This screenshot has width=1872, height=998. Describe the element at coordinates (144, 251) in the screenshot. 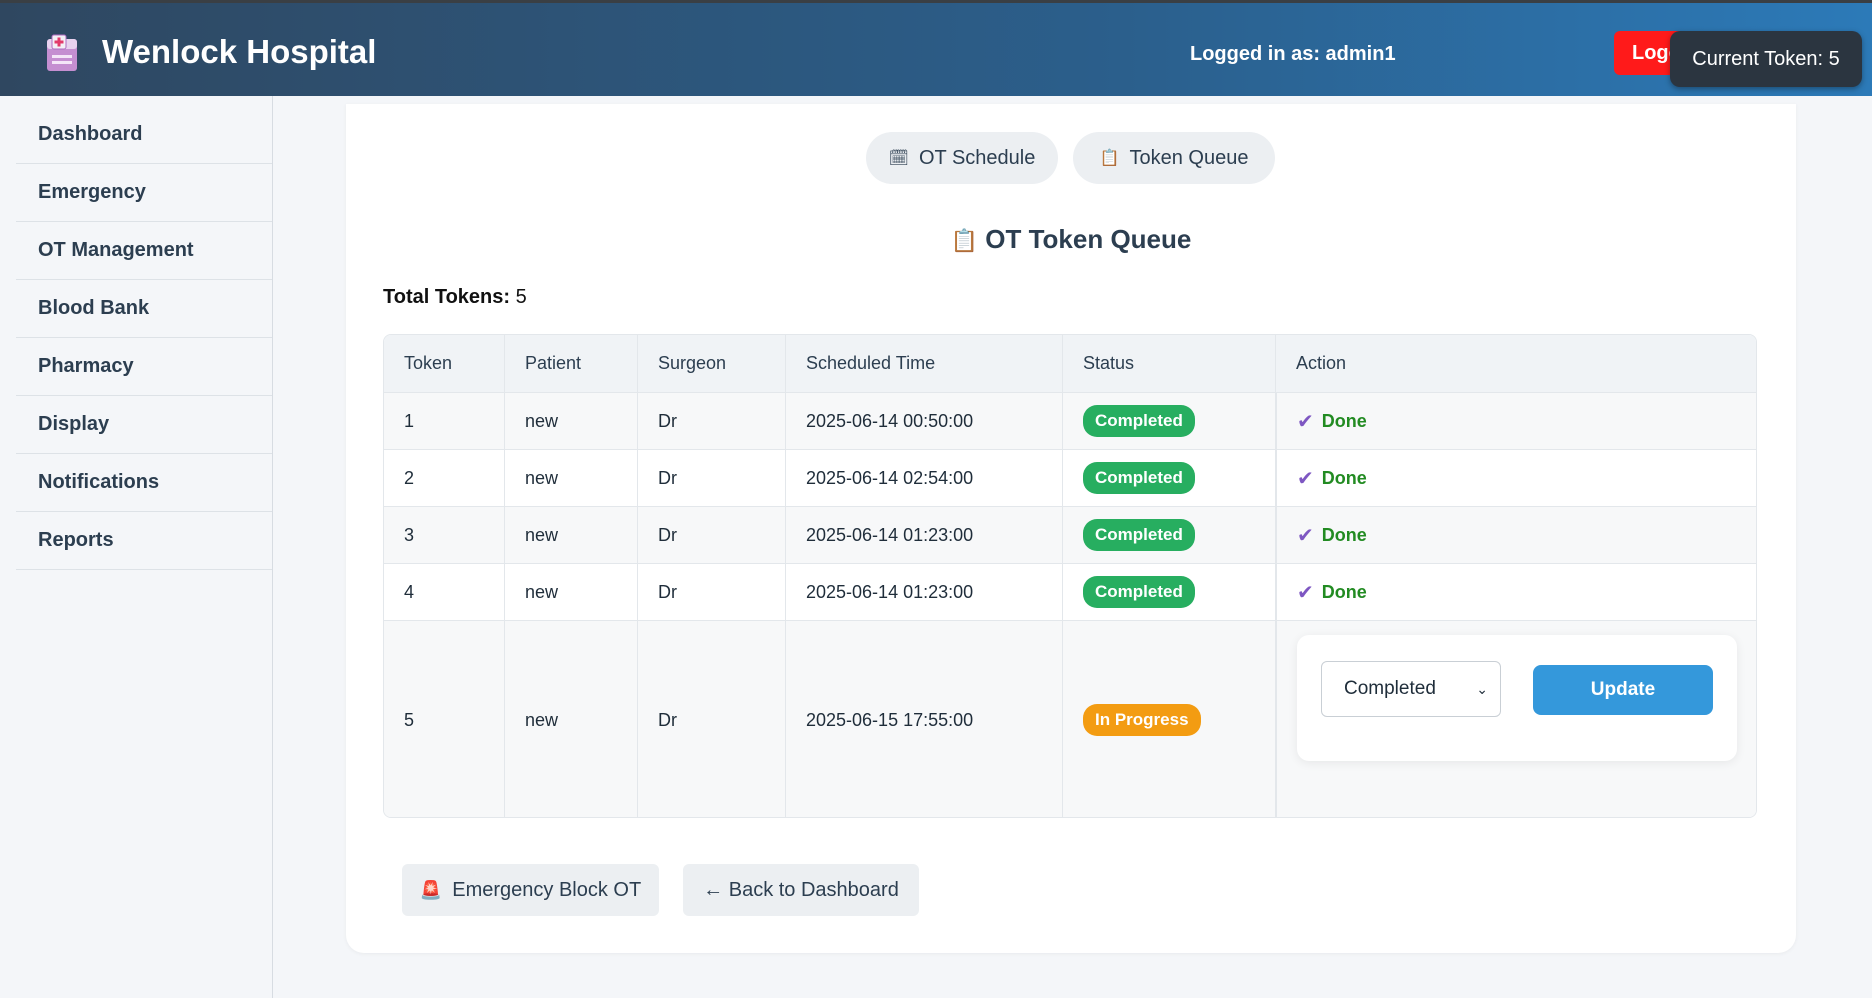

I see `sidebar-item-ot-management: OT Management` at that location.